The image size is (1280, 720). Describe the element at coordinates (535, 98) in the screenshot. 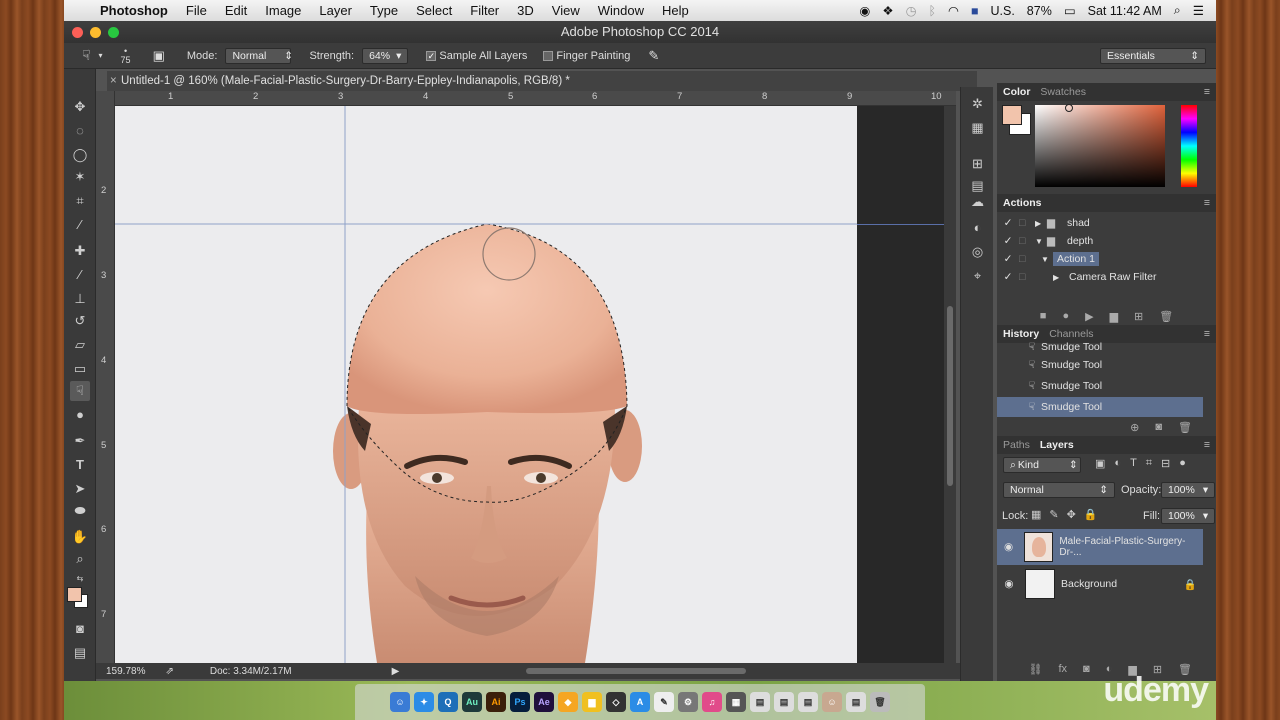

I see `horizontal-ruler: 1 2 3 4 5 6 7 8 9 10` at that location.